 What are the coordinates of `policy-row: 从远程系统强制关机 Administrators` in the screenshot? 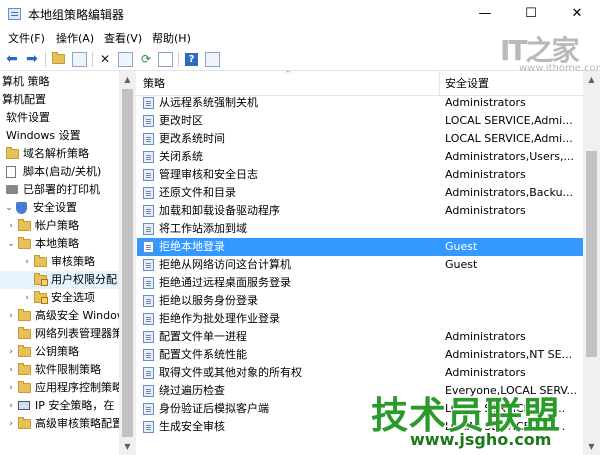 It's located at (360, 103).